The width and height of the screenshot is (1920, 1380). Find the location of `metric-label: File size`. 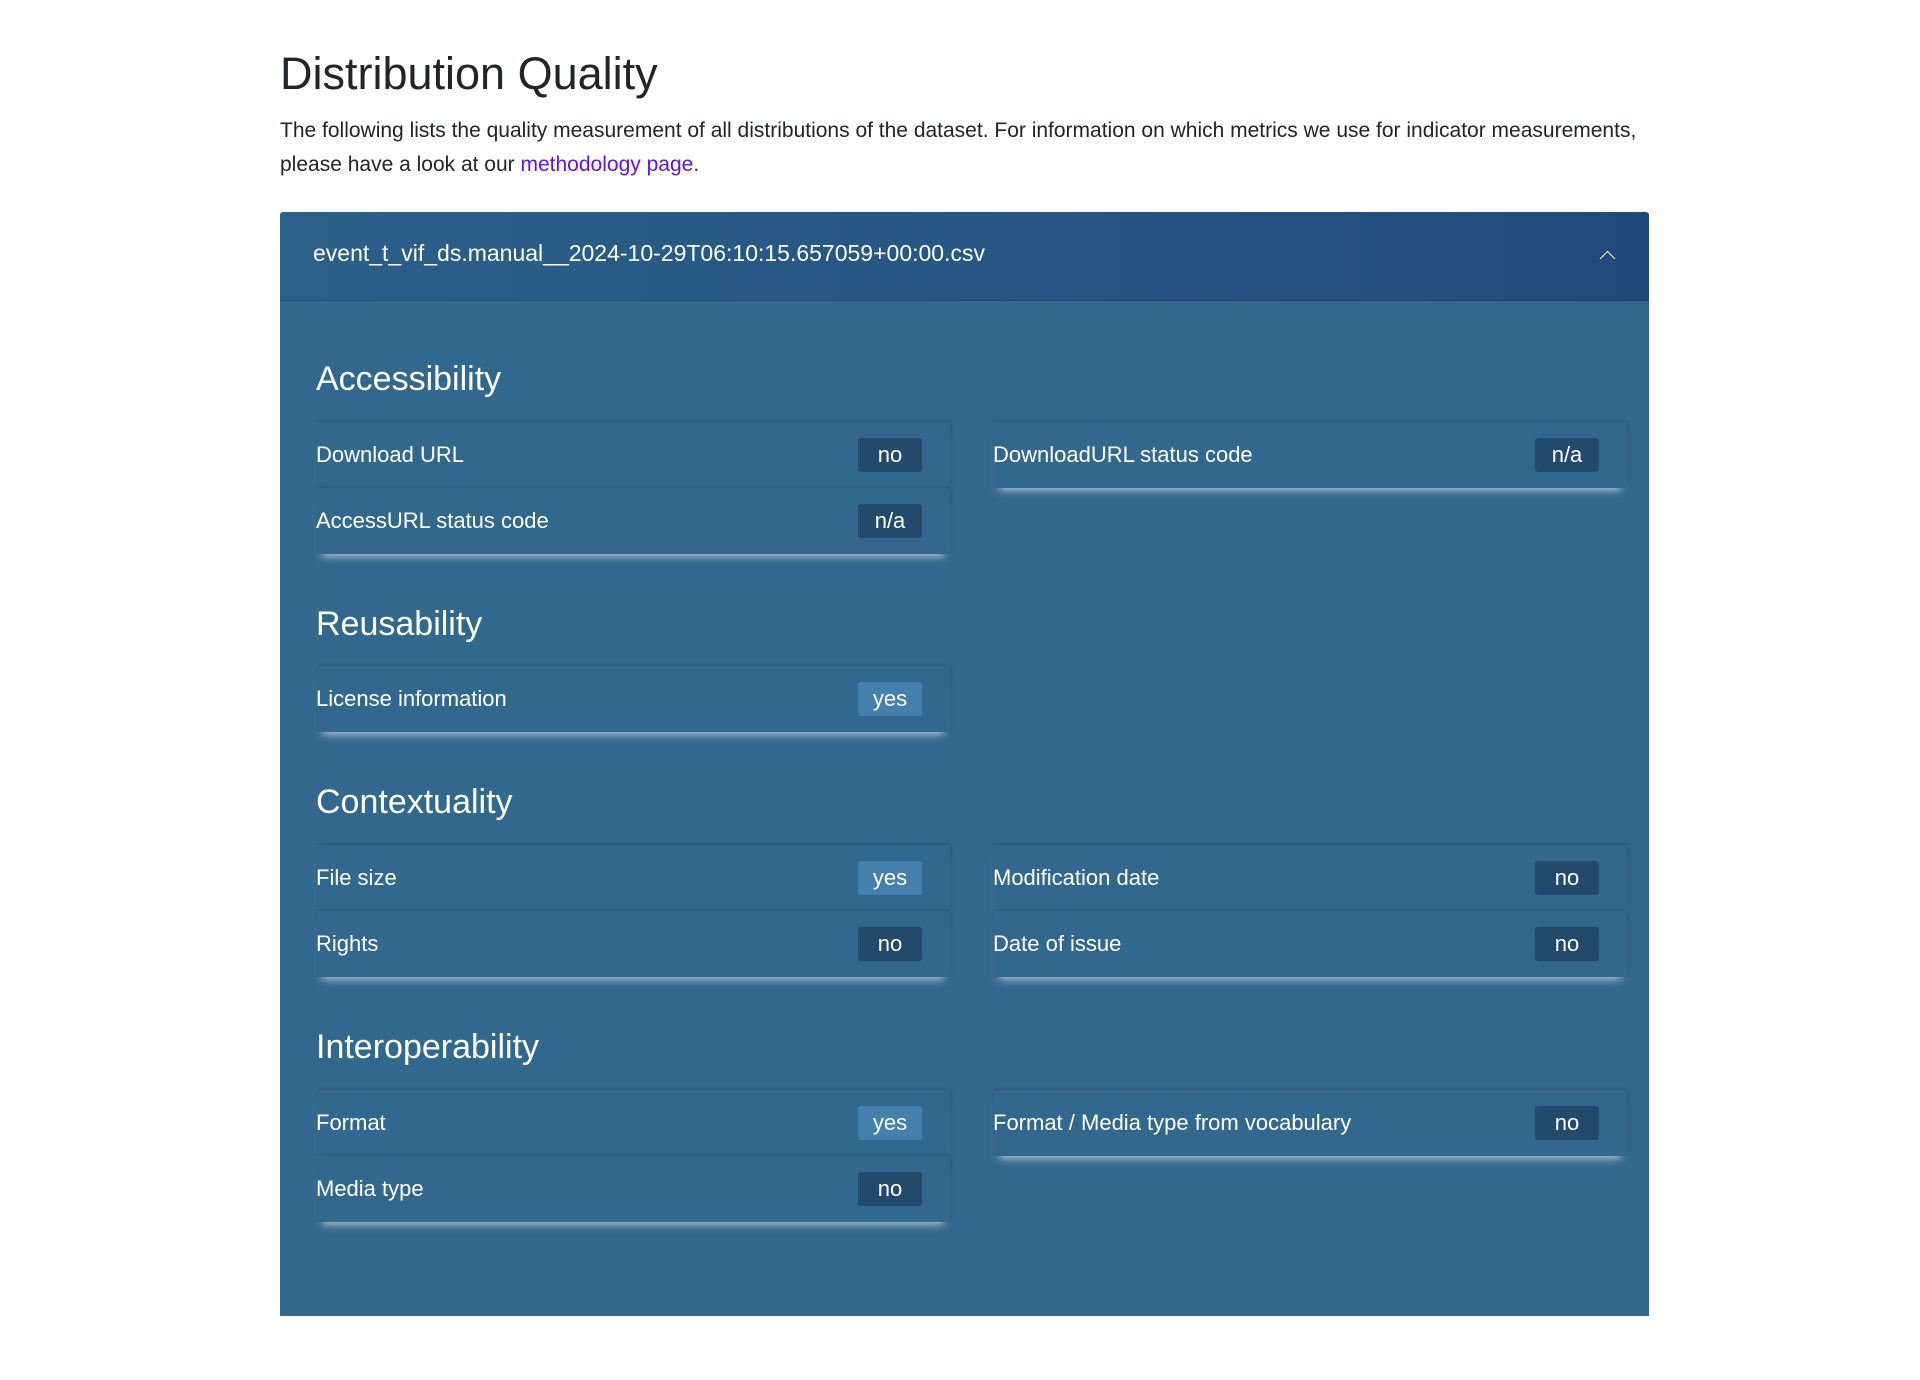

metric-label: File size is located at coordinates (356, 878).